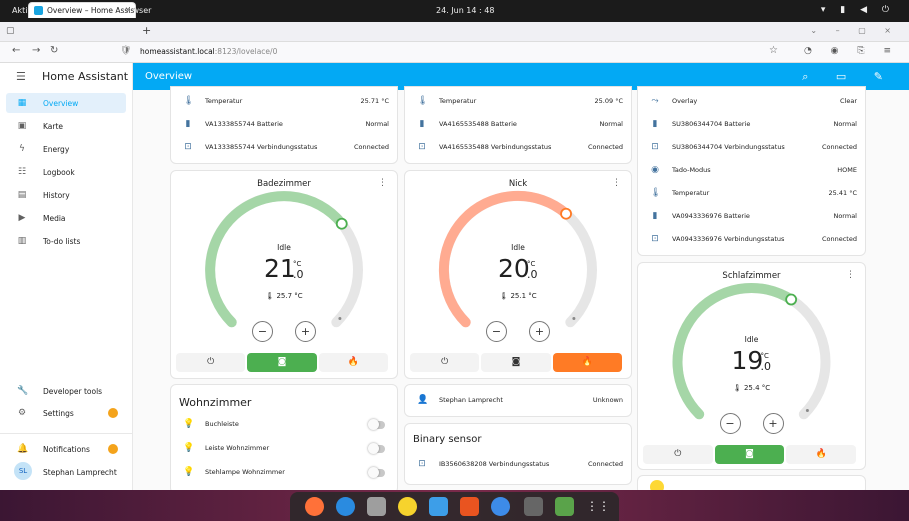  What do you see at coordinates (82, 10) in the screenshot?
I see `browser-tab-overview: Overview – Home Assist ×` at bounding box center [82, 10].